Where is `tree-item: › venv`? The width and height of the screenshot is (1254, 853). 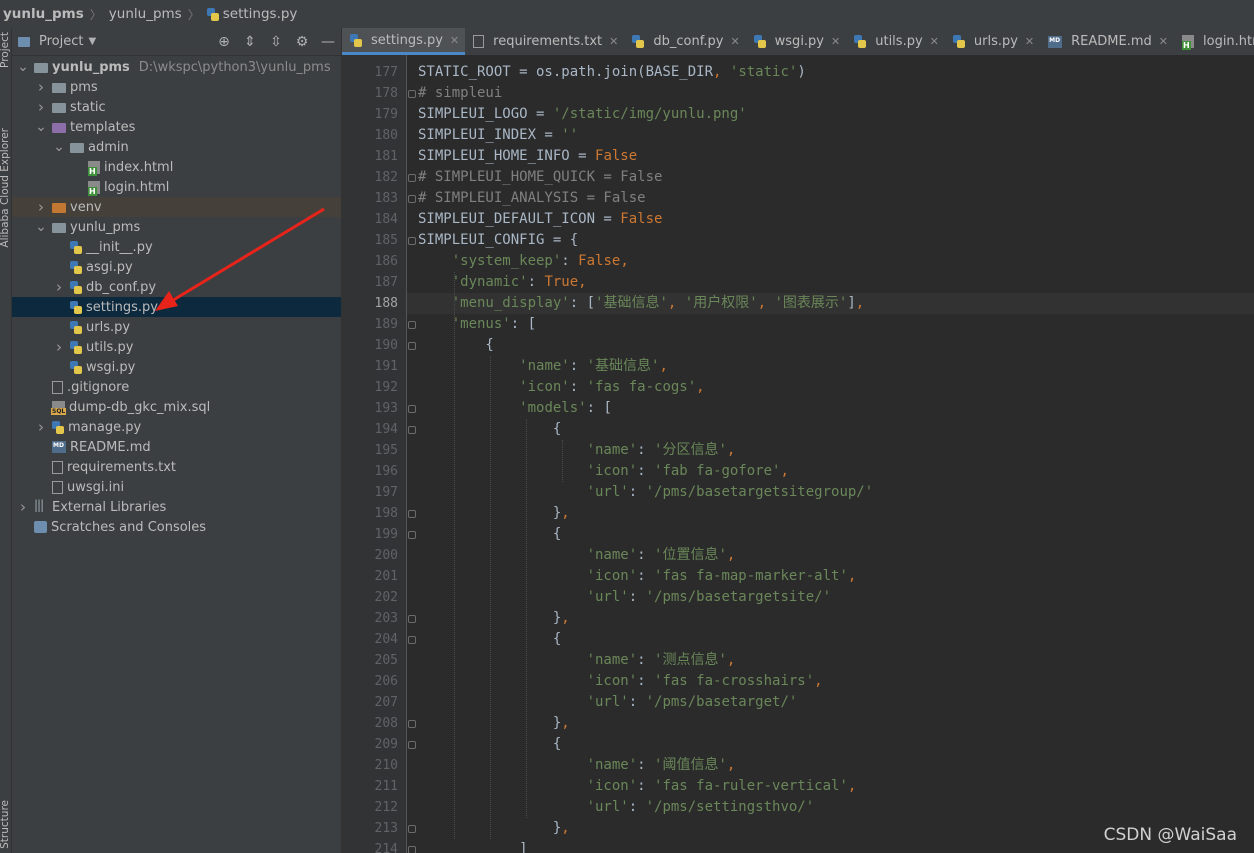
tree-item: › venv is located at coordinates (176, 207).